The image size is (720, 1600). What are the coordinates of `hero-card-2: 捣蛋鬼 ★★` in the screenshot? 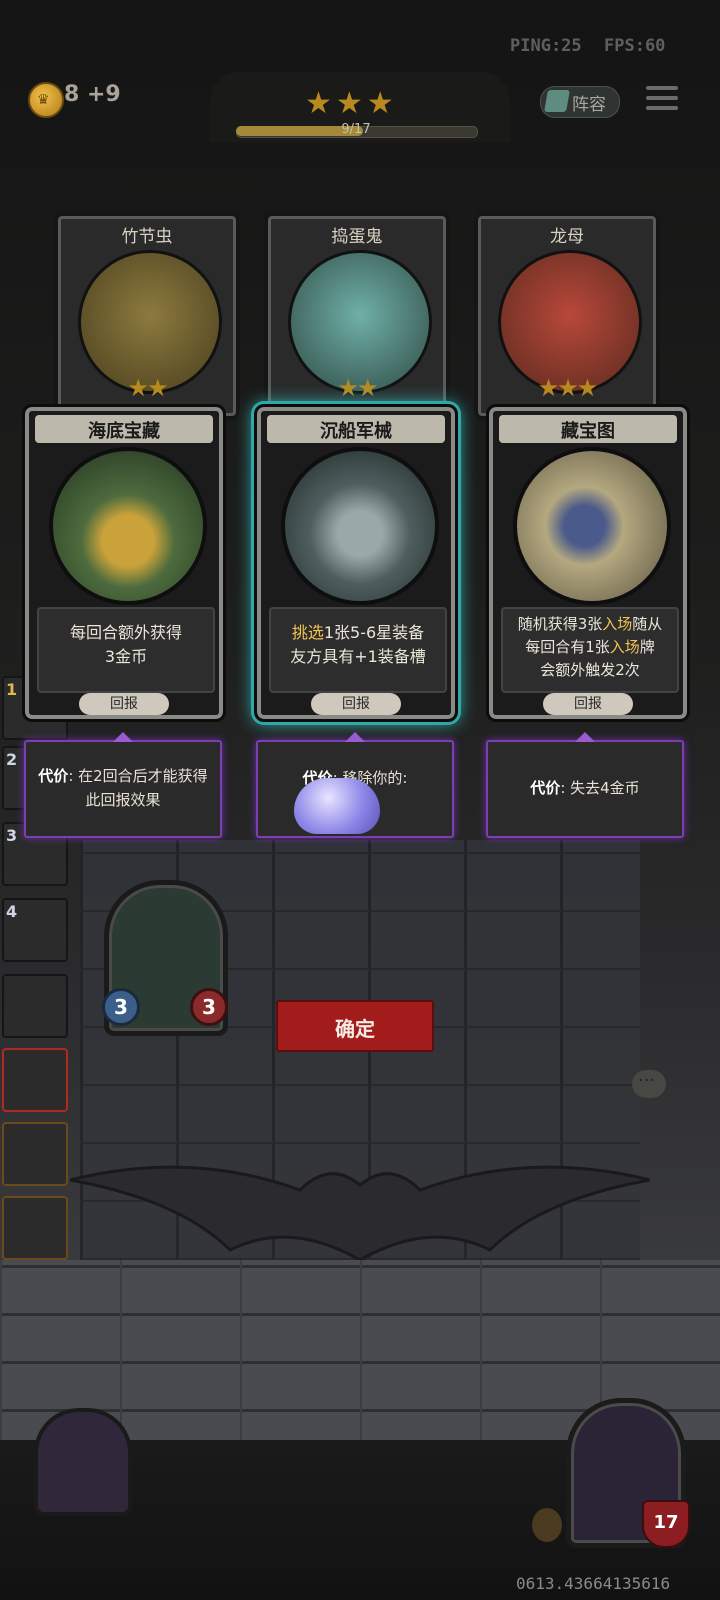 It's located at (357, 316).